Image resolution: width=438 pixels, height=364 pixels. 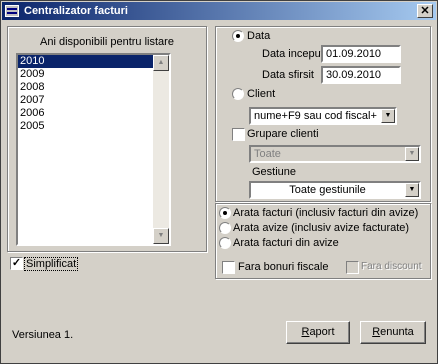 What do you see at coordinates (286, 243) in the screenshot?
I see `arata-facturi-din-avize-label: Arata facturi din avize` at bounding box center [286, 243].